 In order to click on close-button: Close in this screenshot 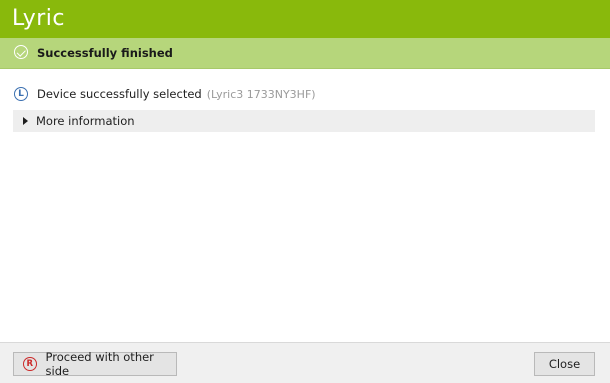, I will do `click(564, 364)`.